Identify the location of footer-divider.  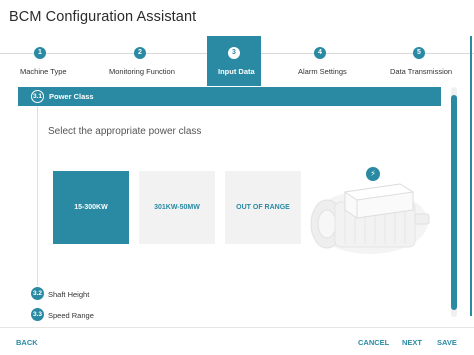
(237, 327).